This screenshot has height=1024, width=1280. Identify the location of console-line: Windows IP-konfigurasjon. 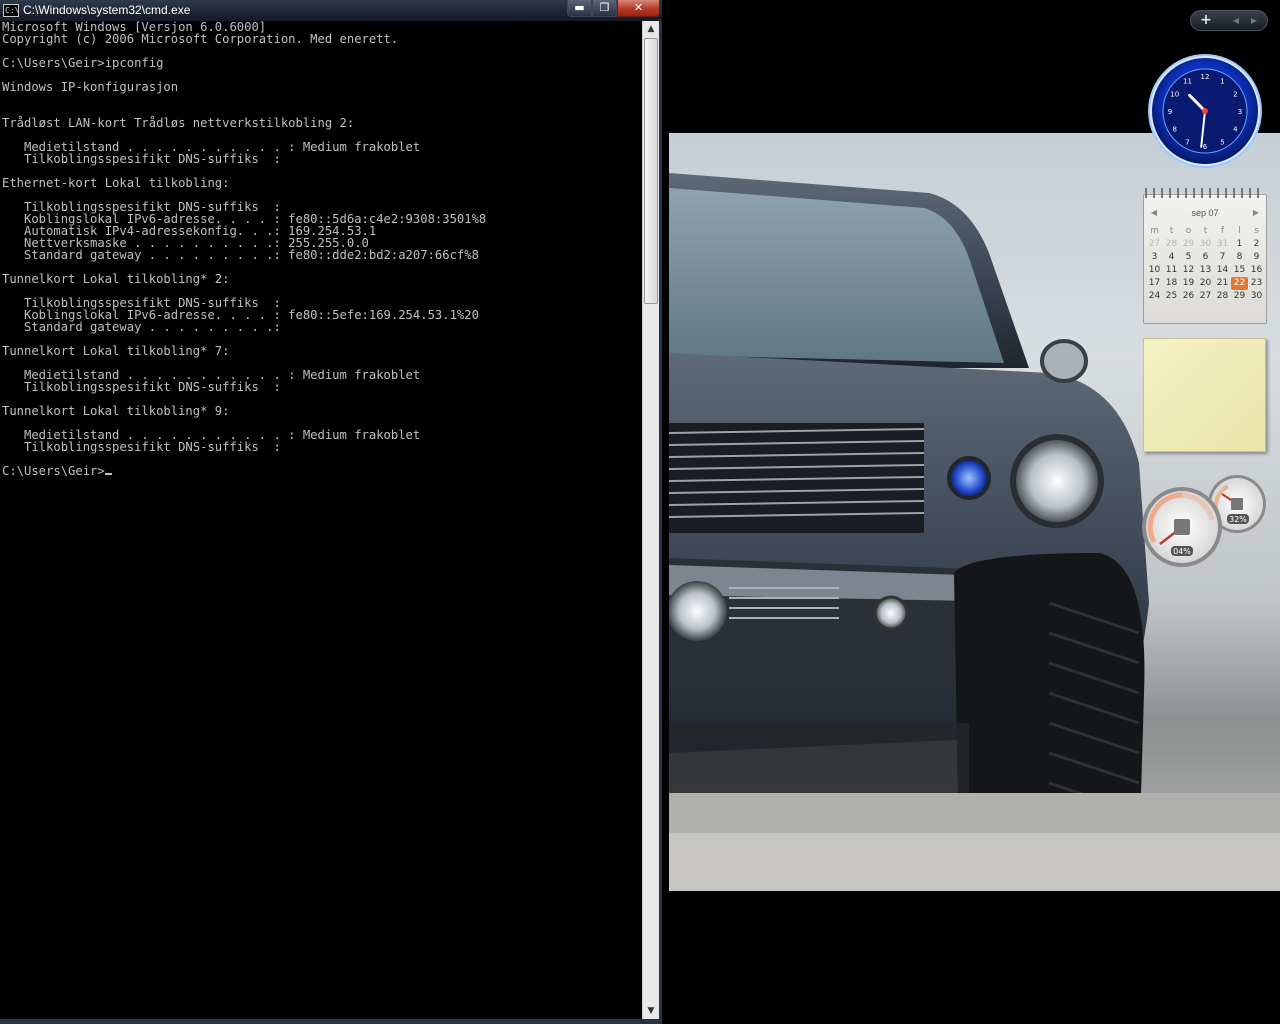
(90, 87).